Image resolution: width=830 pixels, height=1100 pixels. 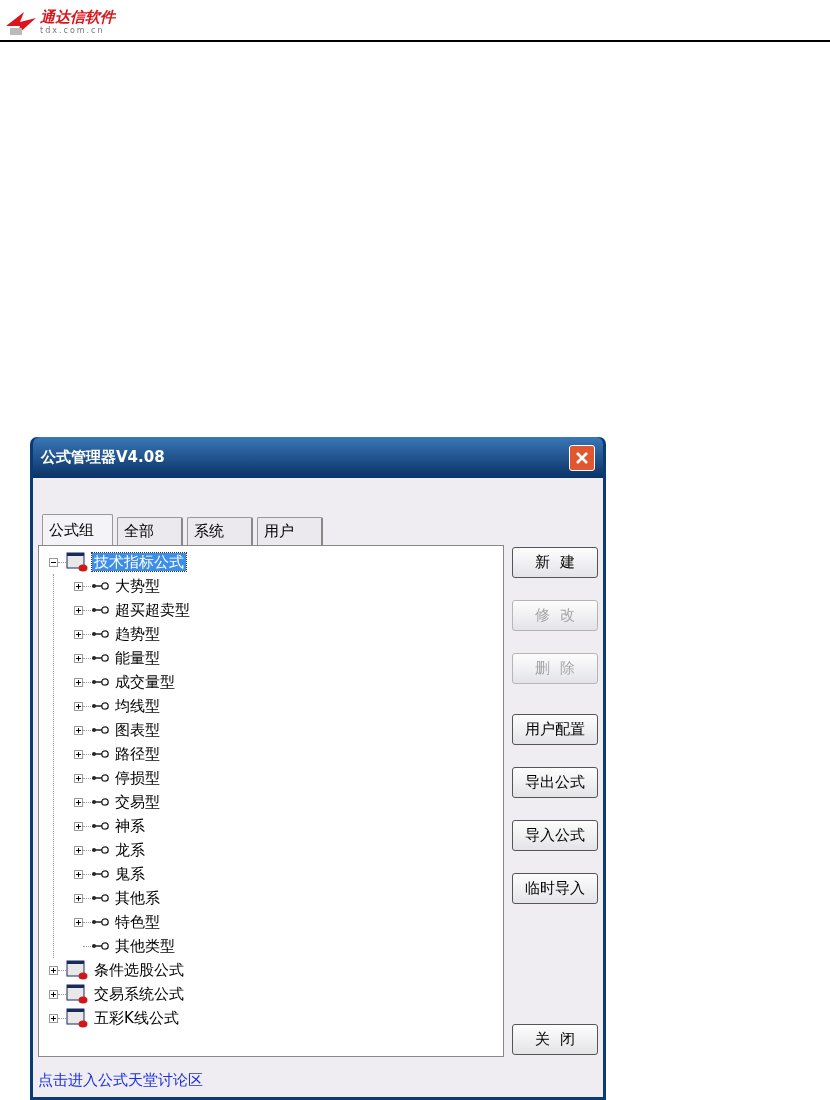 What do you see at coordinates (137, 658) in the screenshot?
I see `tree-item: 能量型` at bounding box center [137, 658].